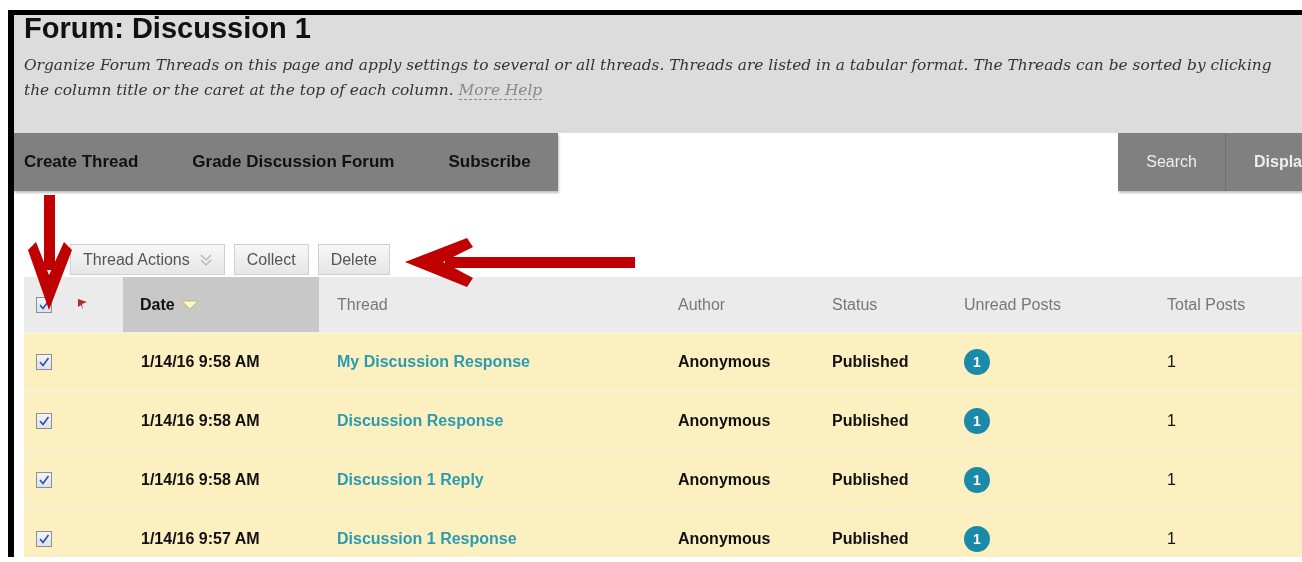 Image resolution: width=1302 pixels, height=562 pixels. What do you see at coordinates (205, 259) in the screenshot?
I see `double-chevron-icon` at bounding box center [205, 259].